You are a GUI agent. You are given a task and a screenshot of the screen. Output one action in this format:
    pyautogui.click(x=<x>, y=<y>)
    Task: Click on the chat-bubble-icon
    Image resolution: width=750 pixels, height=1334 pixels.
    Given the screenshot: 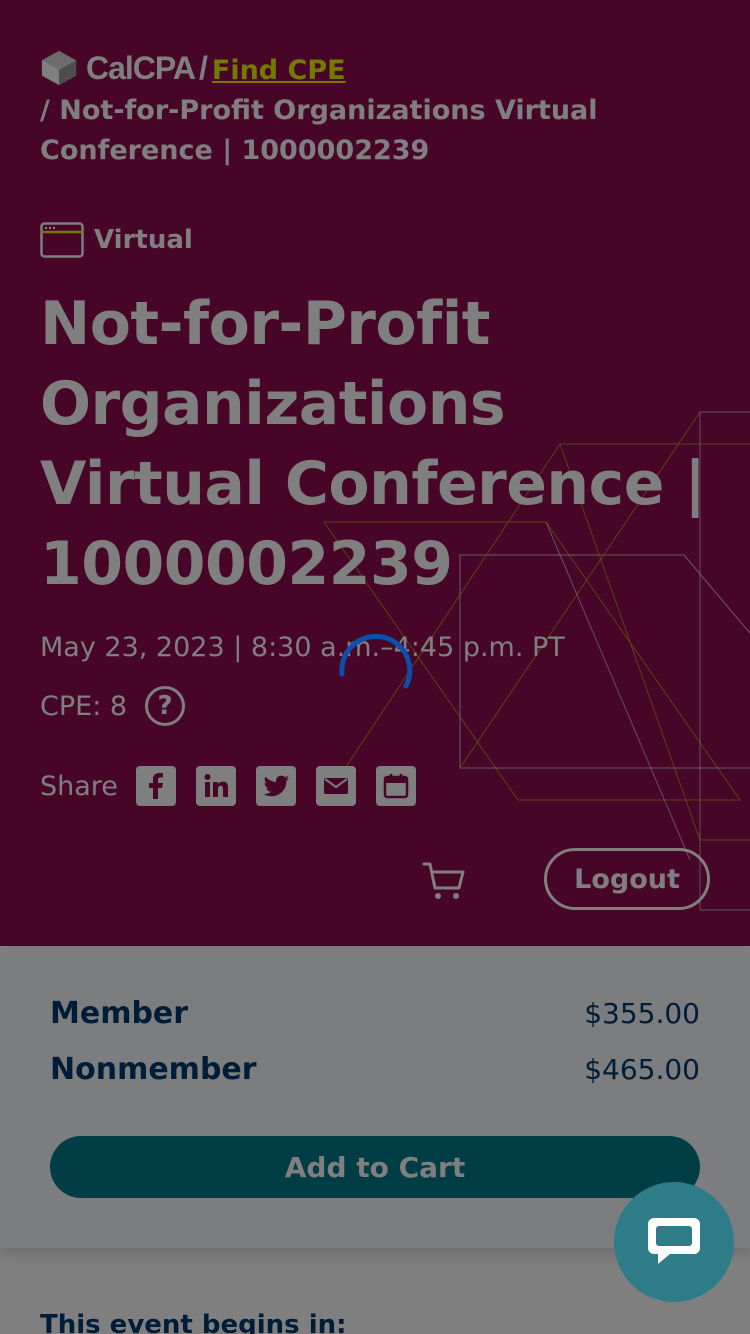 What is the action you would take?
    pyautogui.click(x=674, y=1241)
    